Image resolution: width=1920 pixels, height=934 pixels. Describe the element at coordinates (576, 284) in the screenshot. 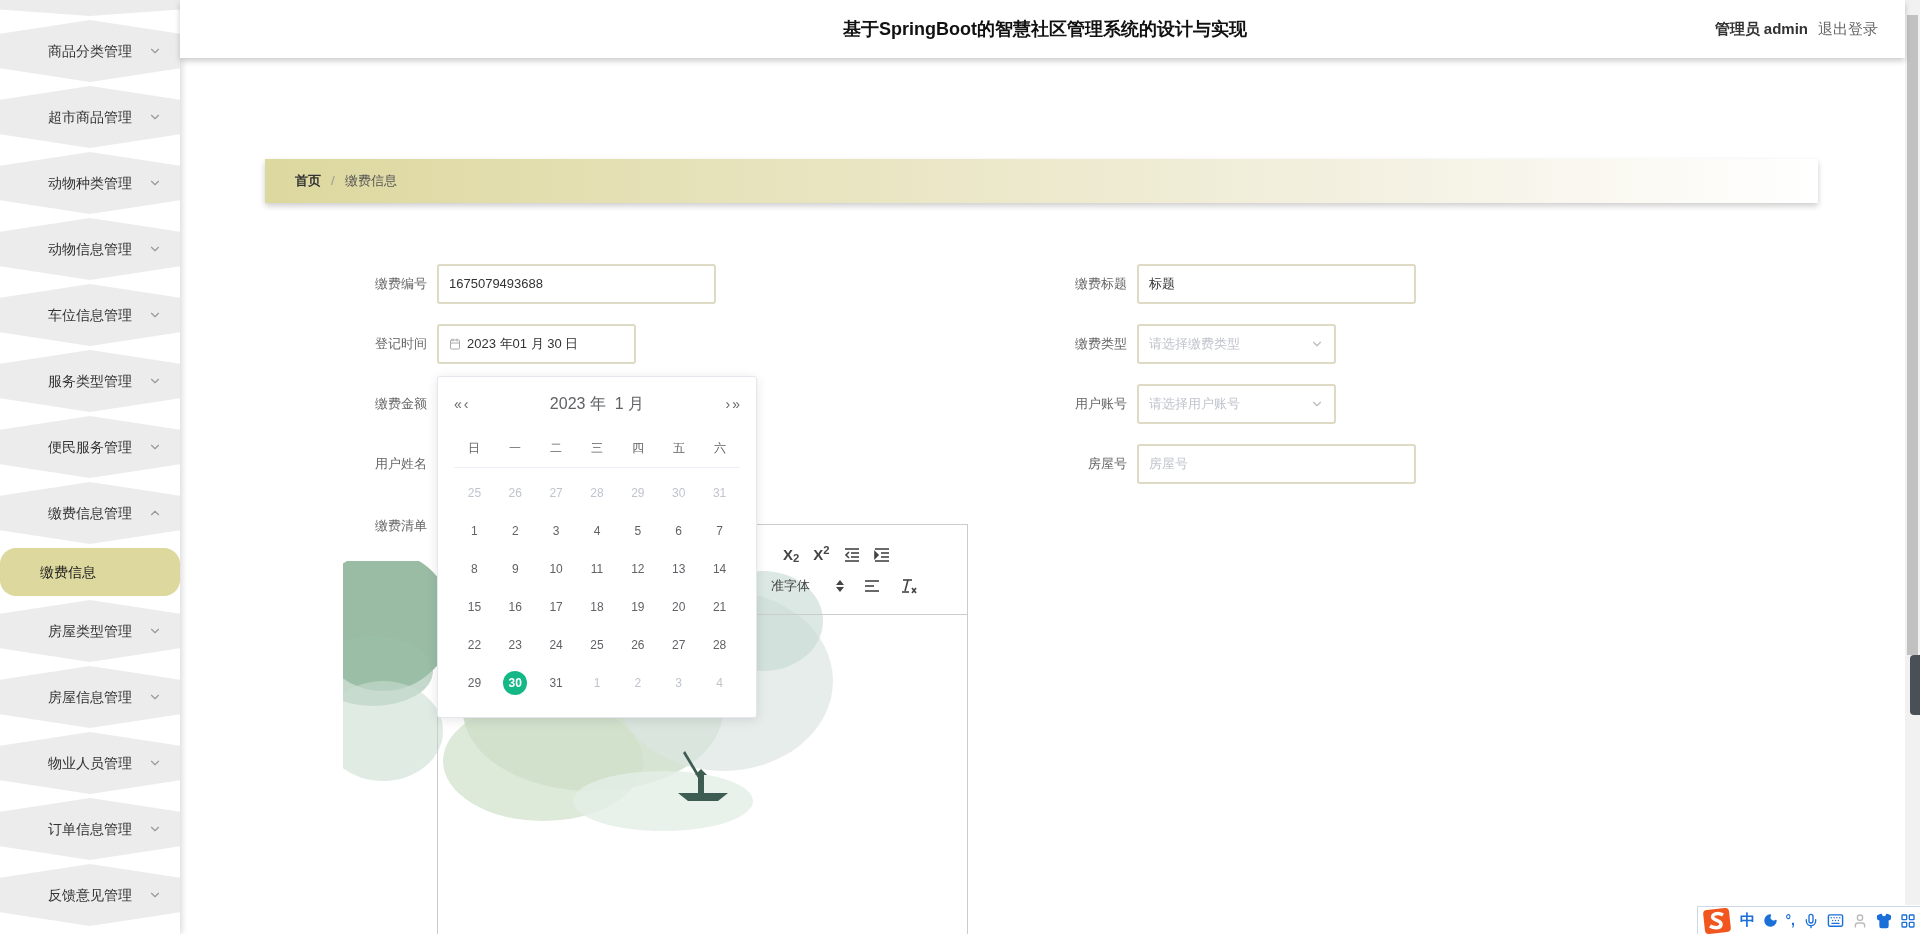

I see `text-field: 1675079493688` at that location.